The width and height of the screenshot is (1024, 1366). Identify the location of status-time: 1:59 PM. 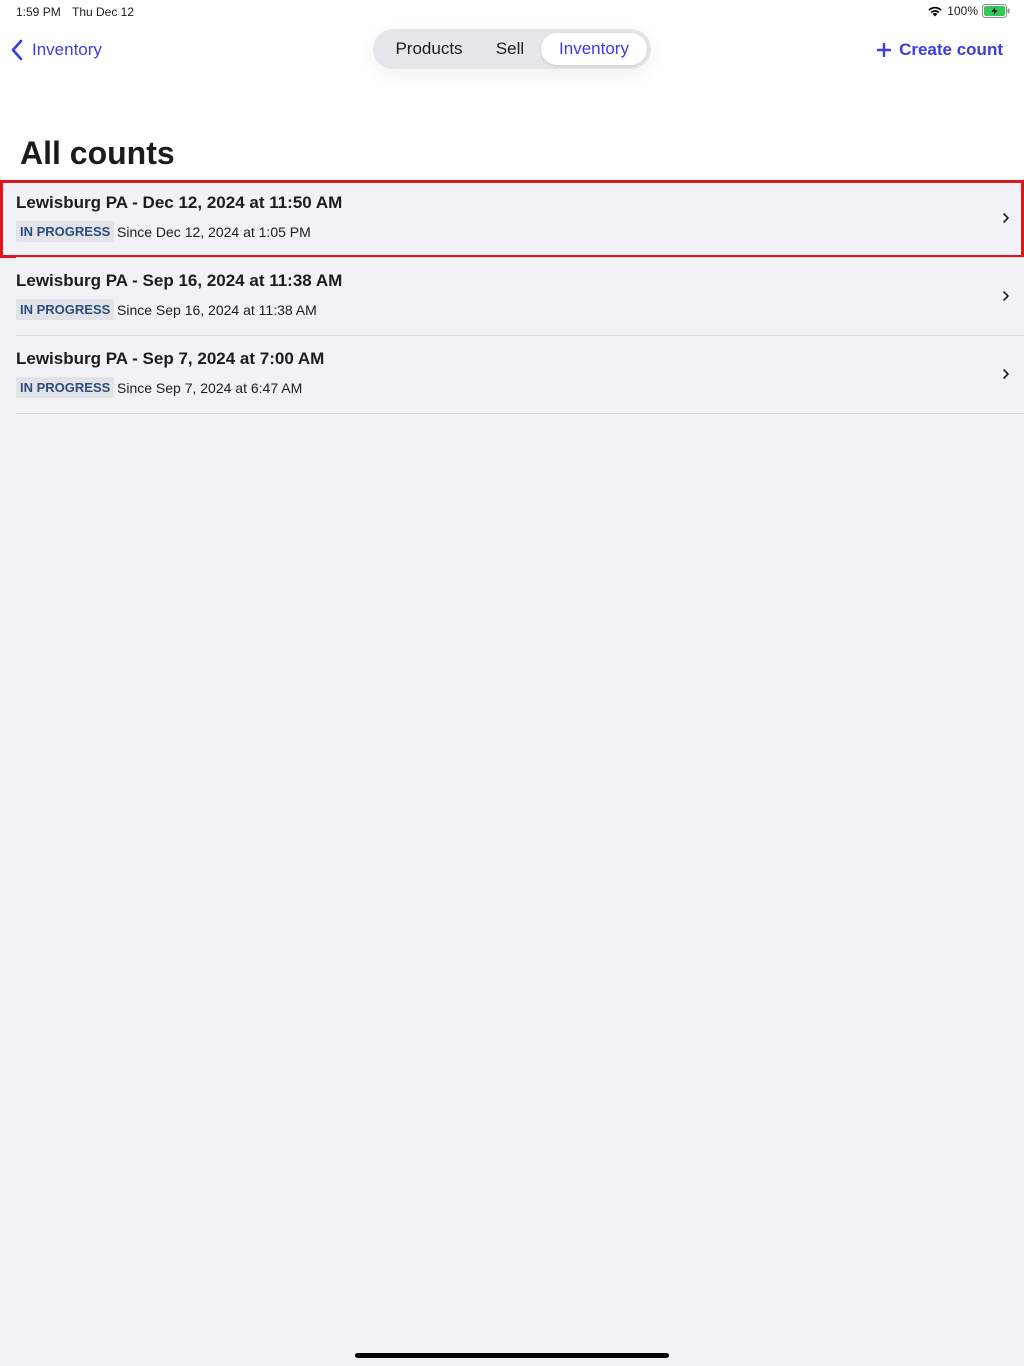
(38, 12).